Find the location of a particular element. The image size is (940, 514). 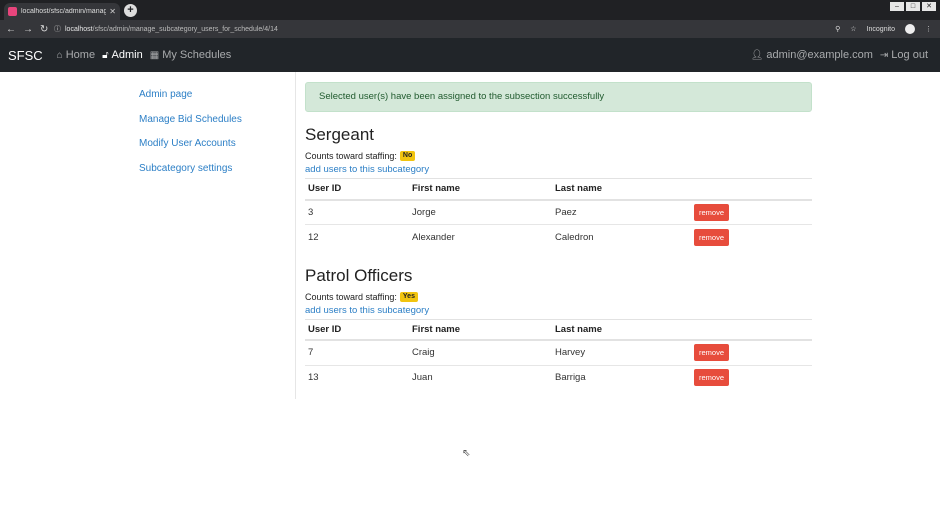

status-badge: Yes is located at coordinates (408, 296).